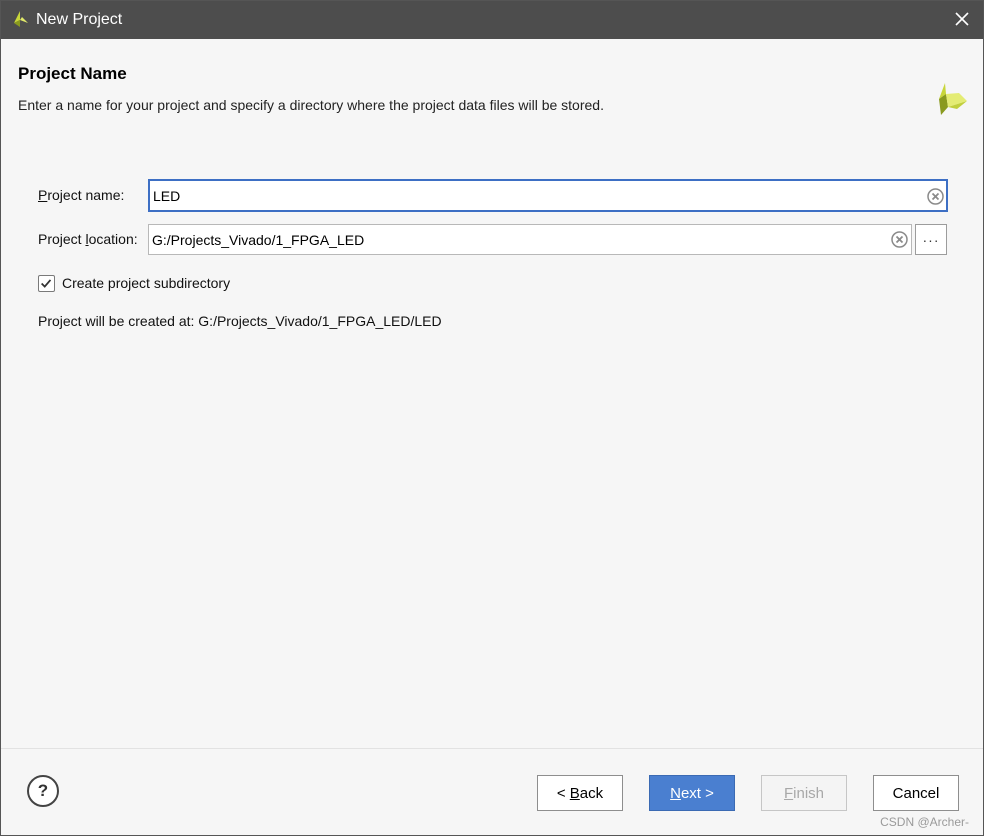 This screenshot has width=984, height=836. Describe the element at coordinates (88, 239) in the screenshot. I see `project-location-label: Project location:` at that location.